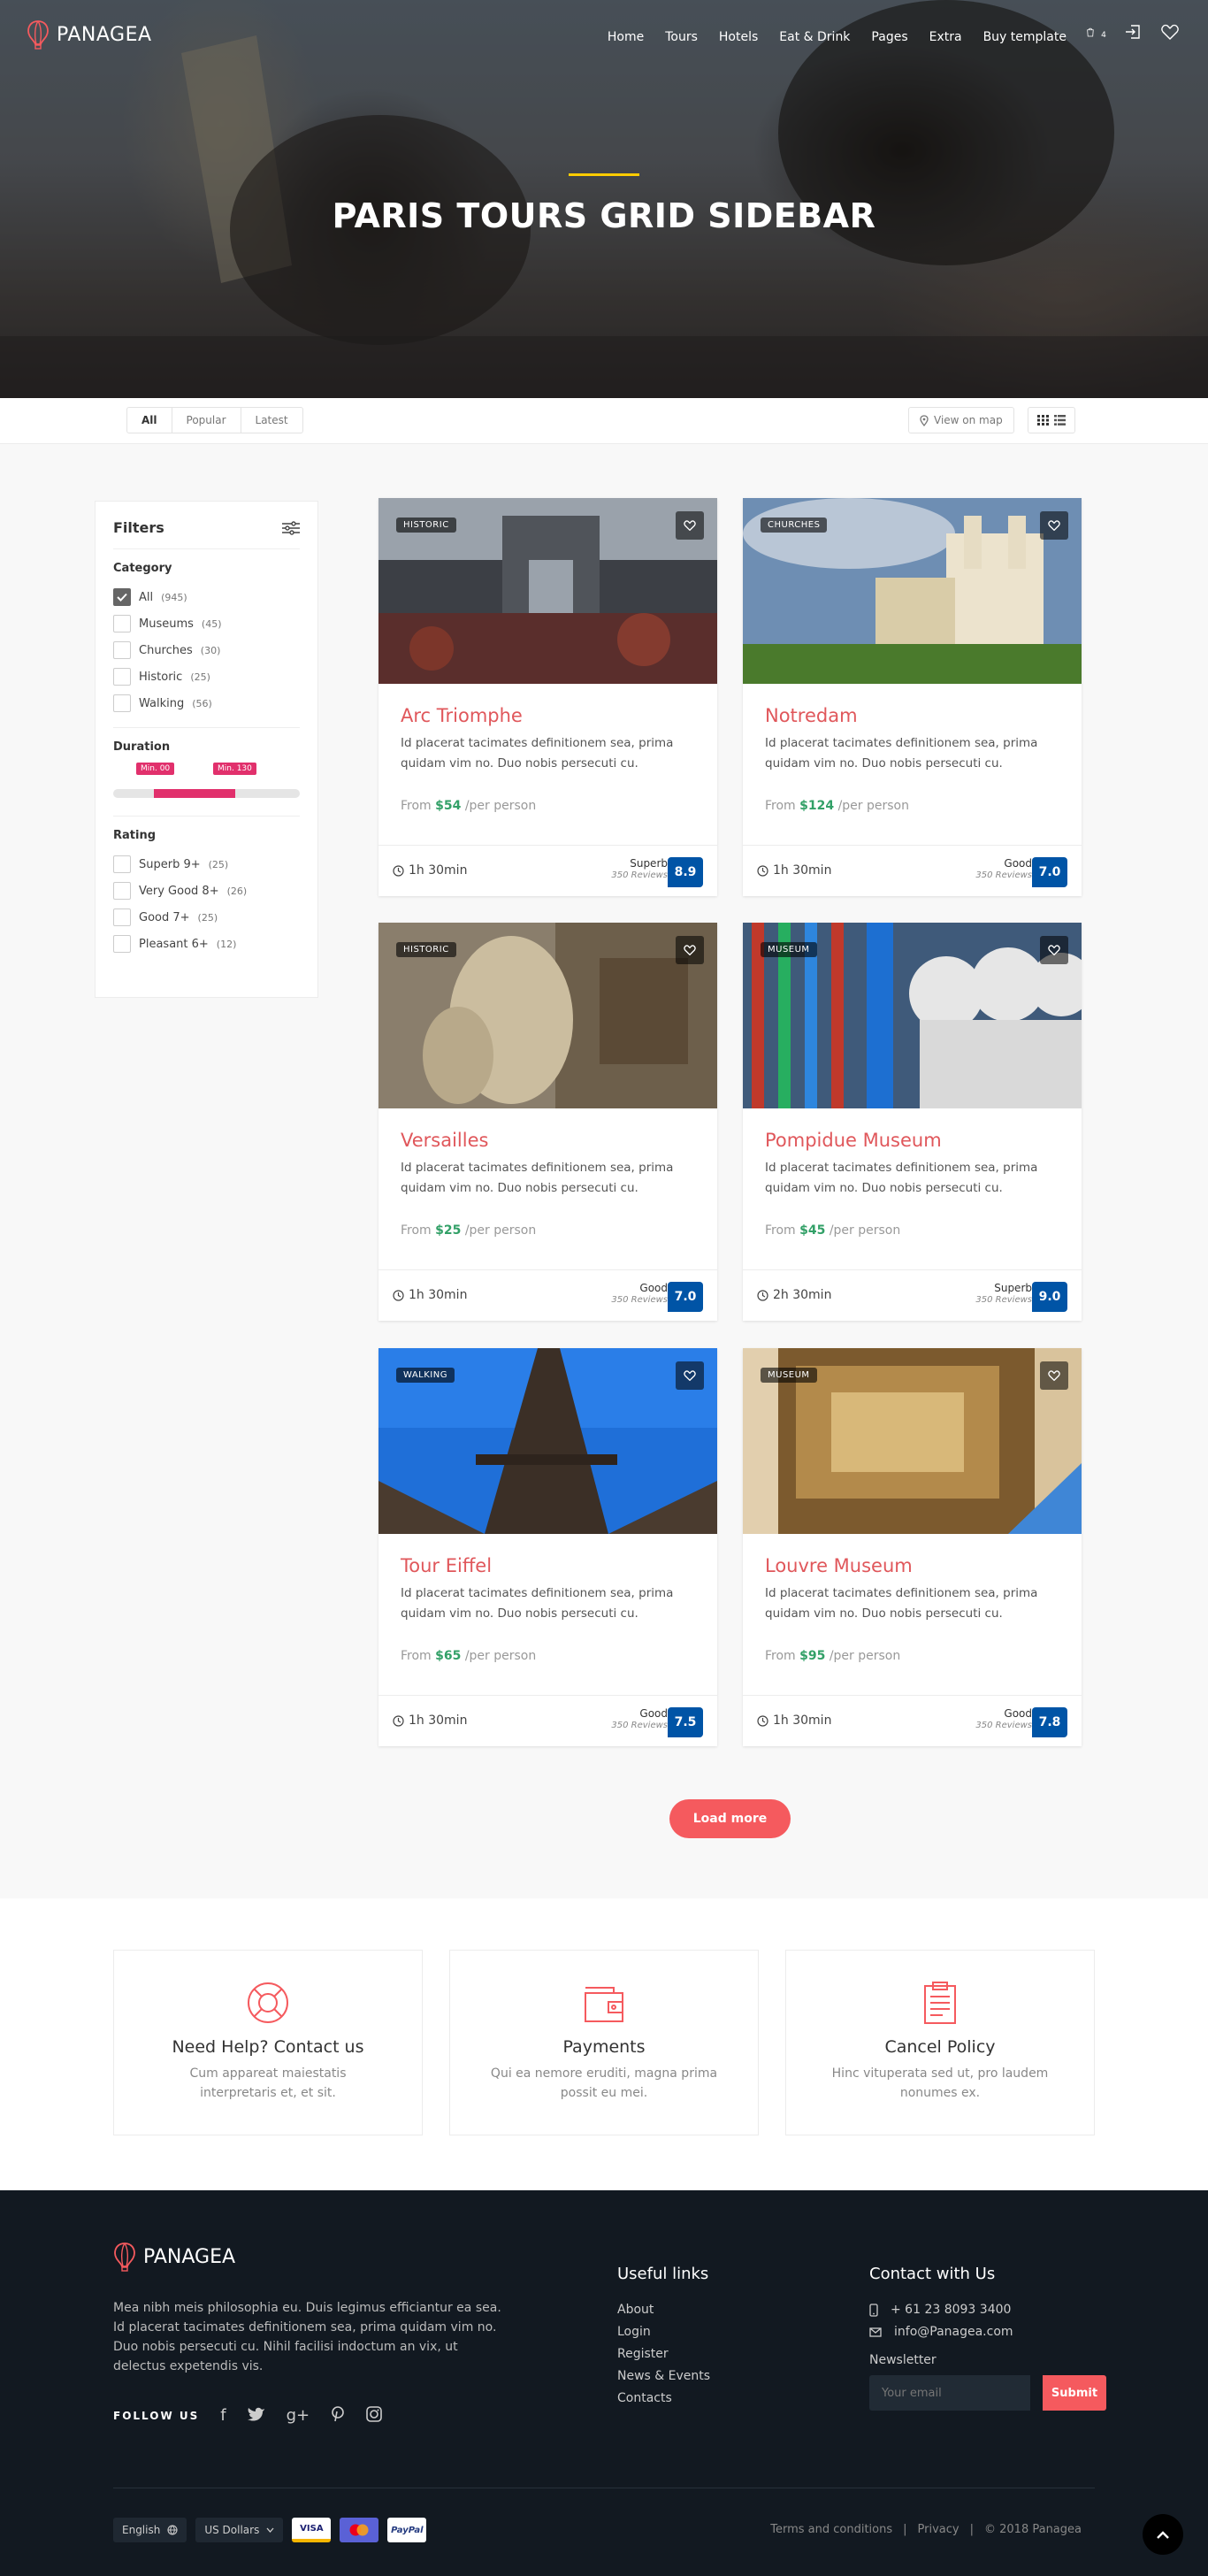 This screenshot has width=1208, height=2576. Describe the element at coordinates (207, 780) in the screenshot. I see `duration-slider: Min. 00 Min. 130` at that location.